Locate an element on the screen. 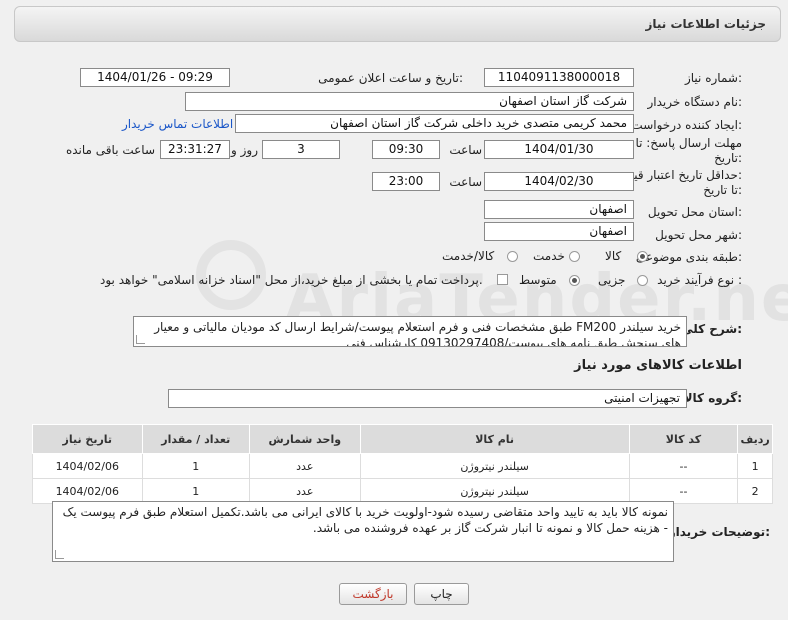 The height and width of the screenshot is (620, 788). validity-time-label: ساعت is located at coordinates (465, 182).